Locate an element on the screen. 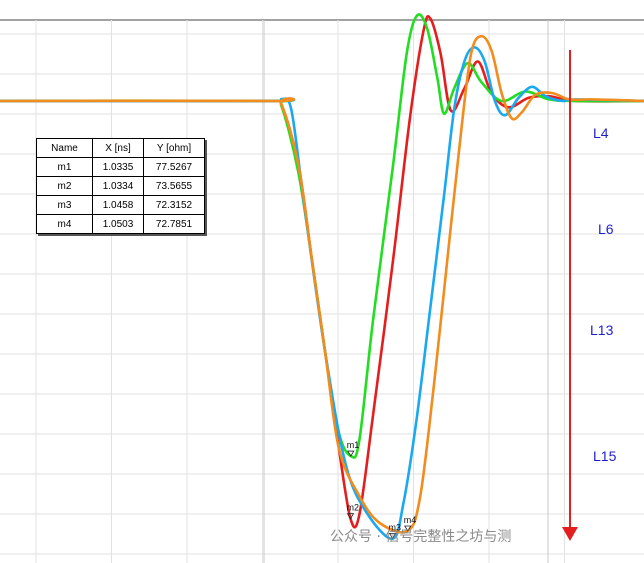 The width and height of the screenshot is (644, 563). marker-m2-label: m2 is located at coordinates (352, 508).